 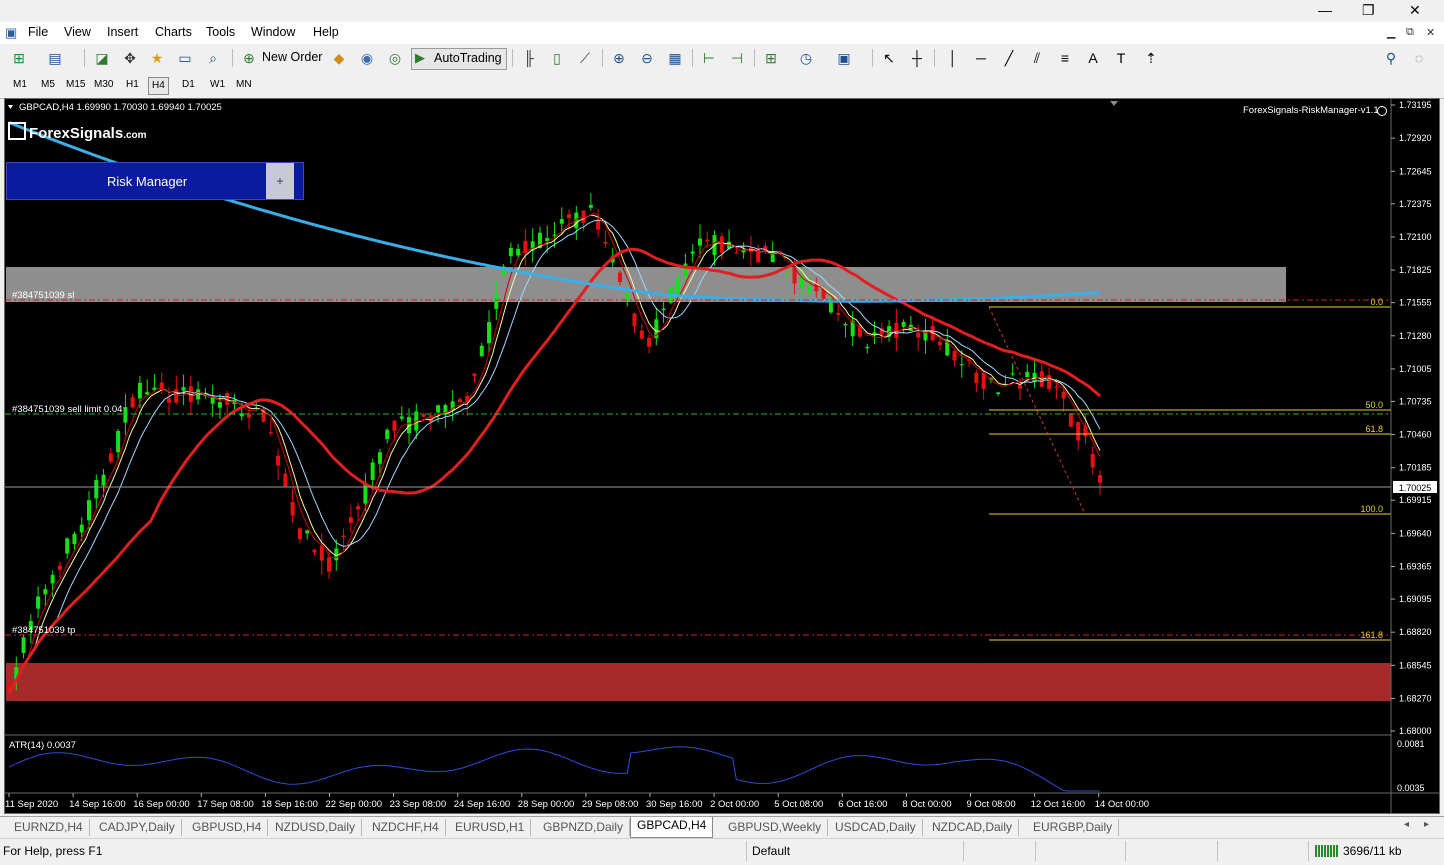 What do you see at coordinates (737, 58) in the screenshot?
I see `autoscroll-icon: ⊣` at bounding box center [737, 58].